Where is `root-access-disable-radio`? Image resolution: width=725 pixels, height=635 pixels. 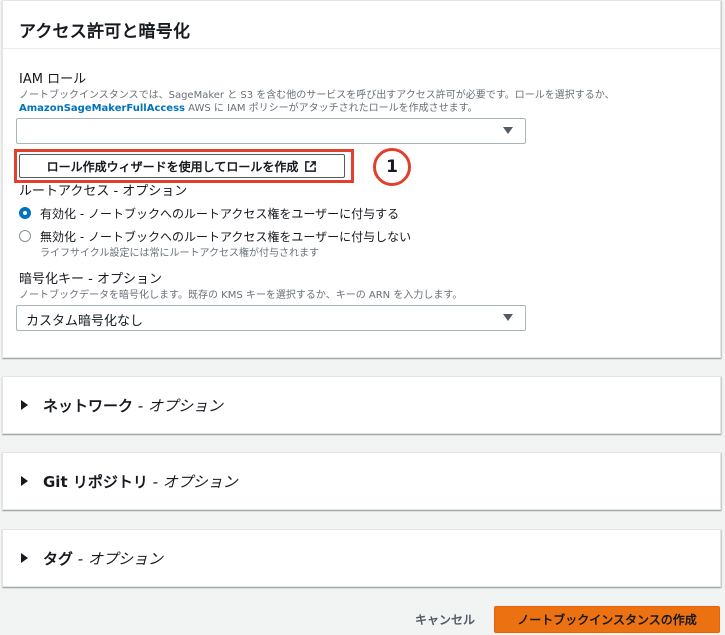 root-access-disable-radio is located at coordinates (25, 236).